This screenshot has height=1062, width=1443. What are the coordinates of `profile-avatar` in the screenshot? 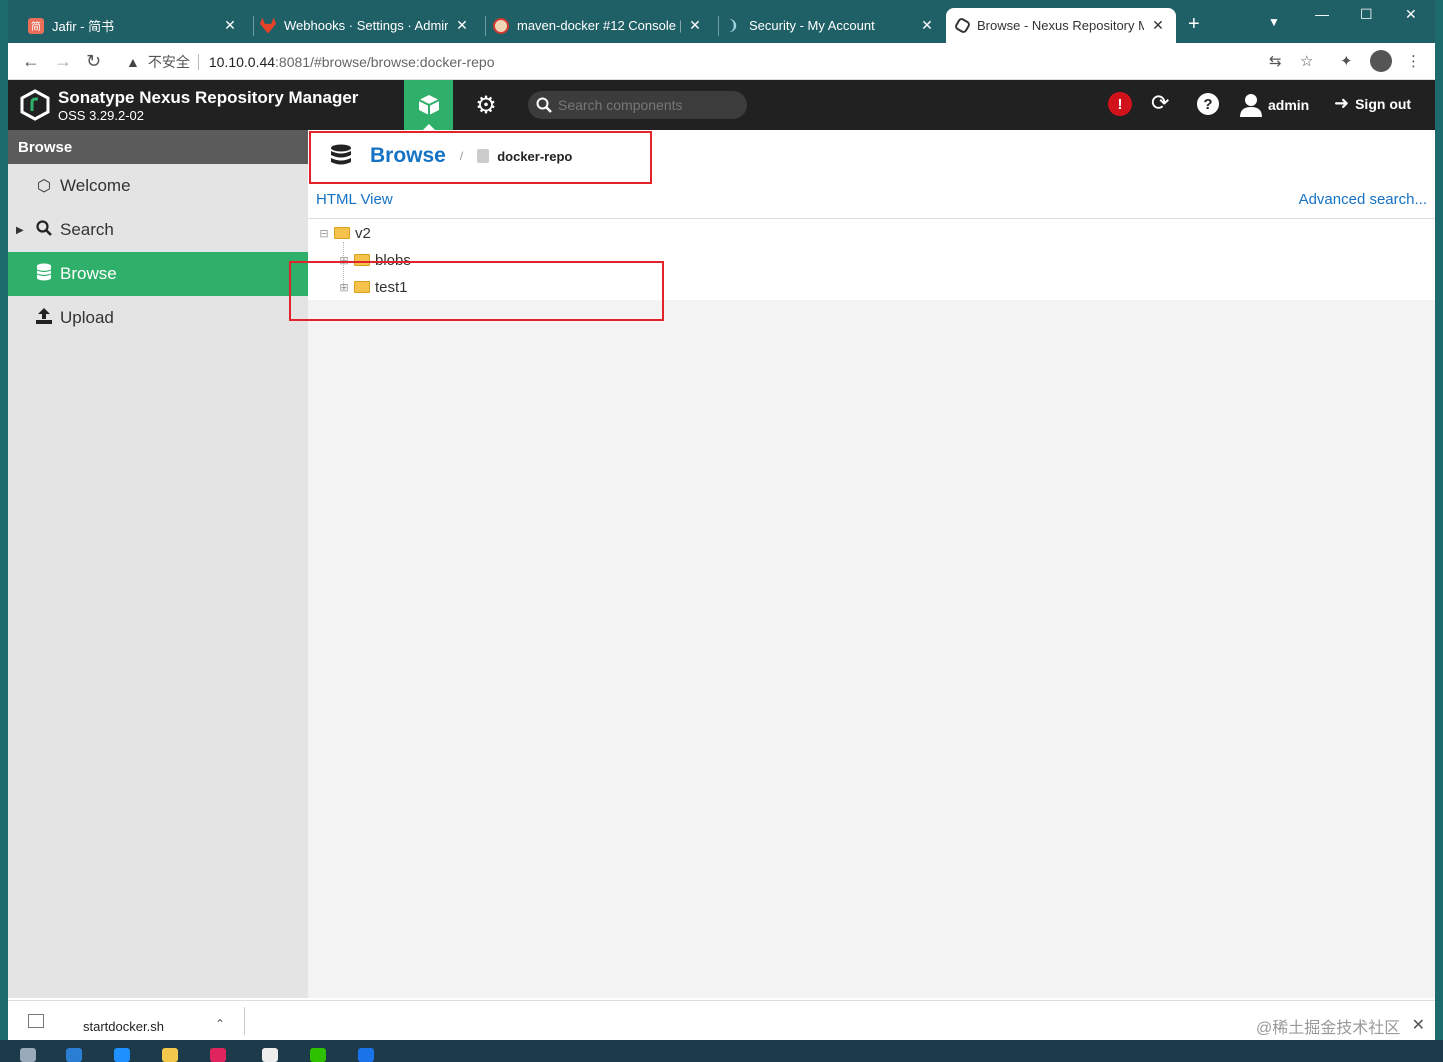 It's located at (1381, 61).